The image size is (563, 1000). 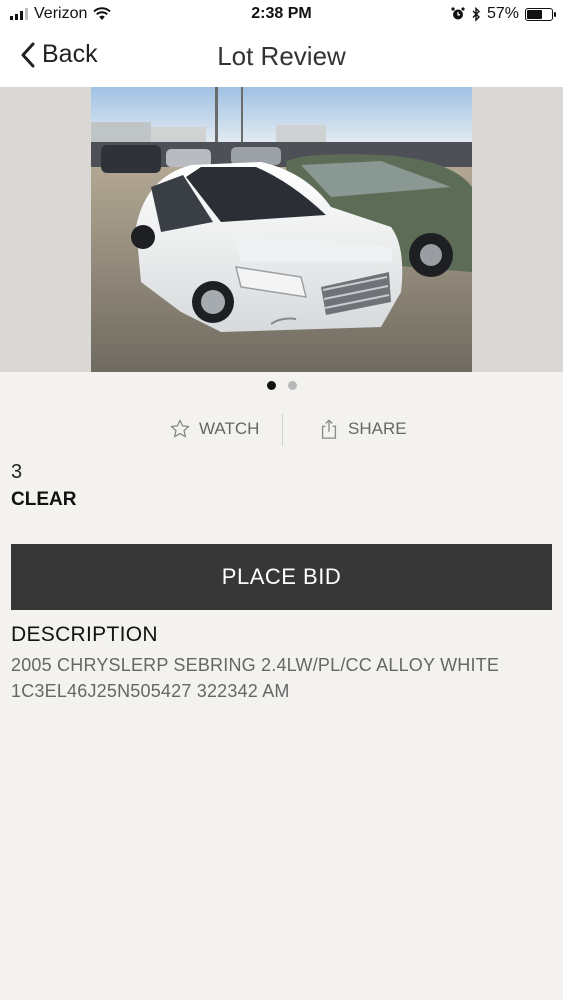 I want to click on title-status: CLEAR, so click(x=44, y=499).